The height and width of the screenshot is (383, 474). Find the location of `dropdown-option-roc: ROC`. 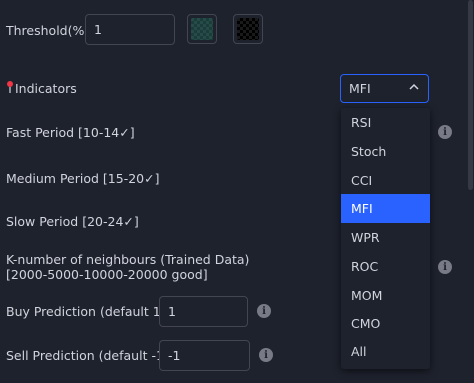

dropdown-option-roc: ROC is located at coordinates (385, 266).